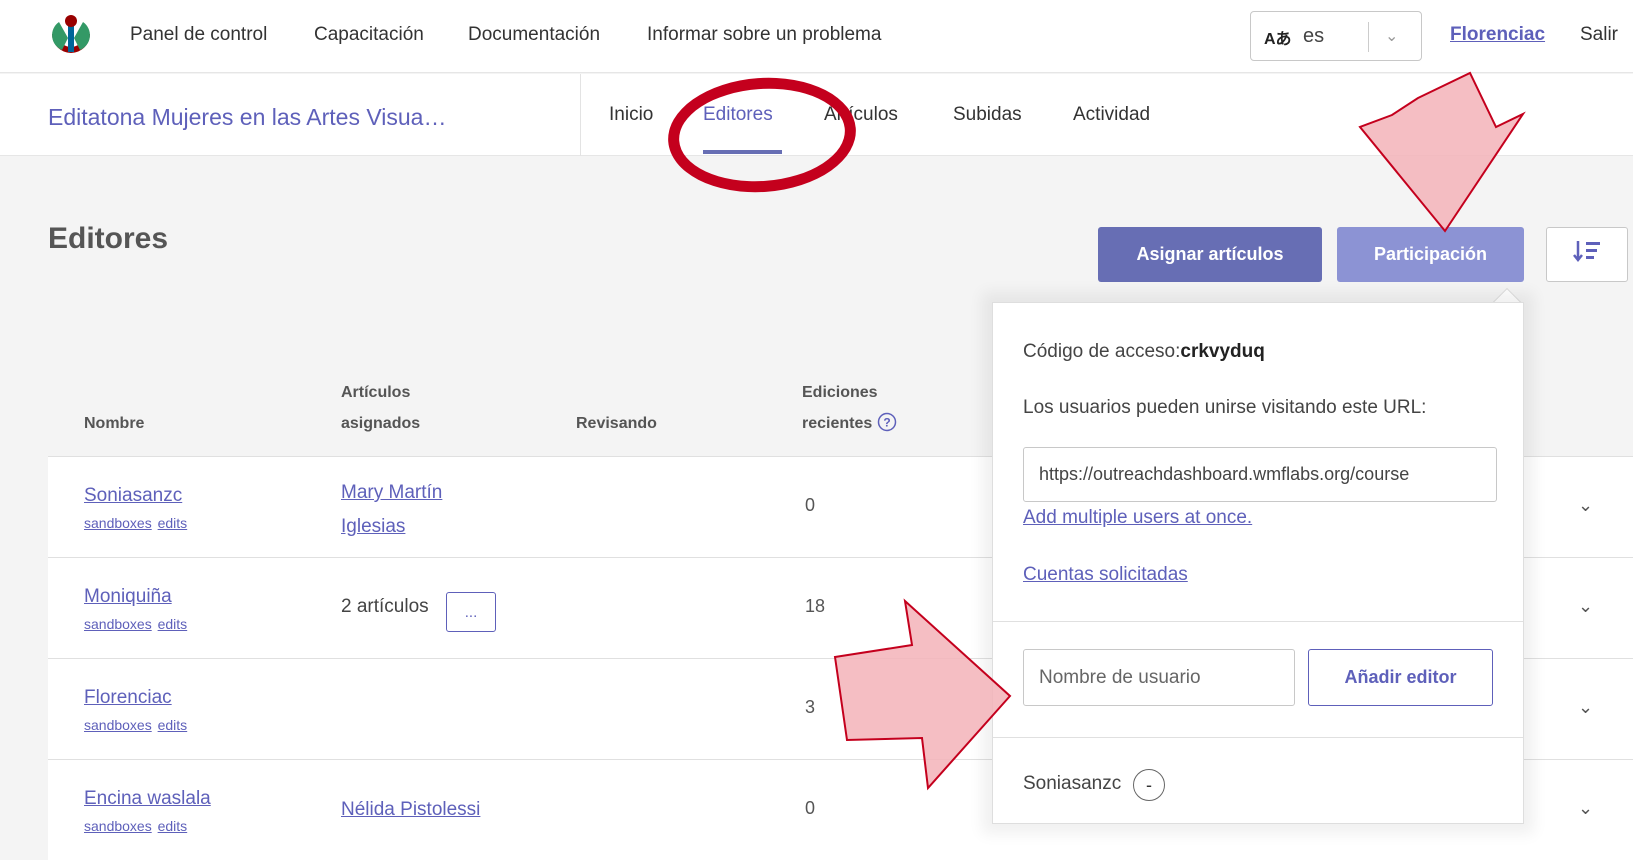 The height and width of the screenshot is (860, 1633). I want to click on access-code: Código de acceso:crkvyduq, so click(1144, 352).